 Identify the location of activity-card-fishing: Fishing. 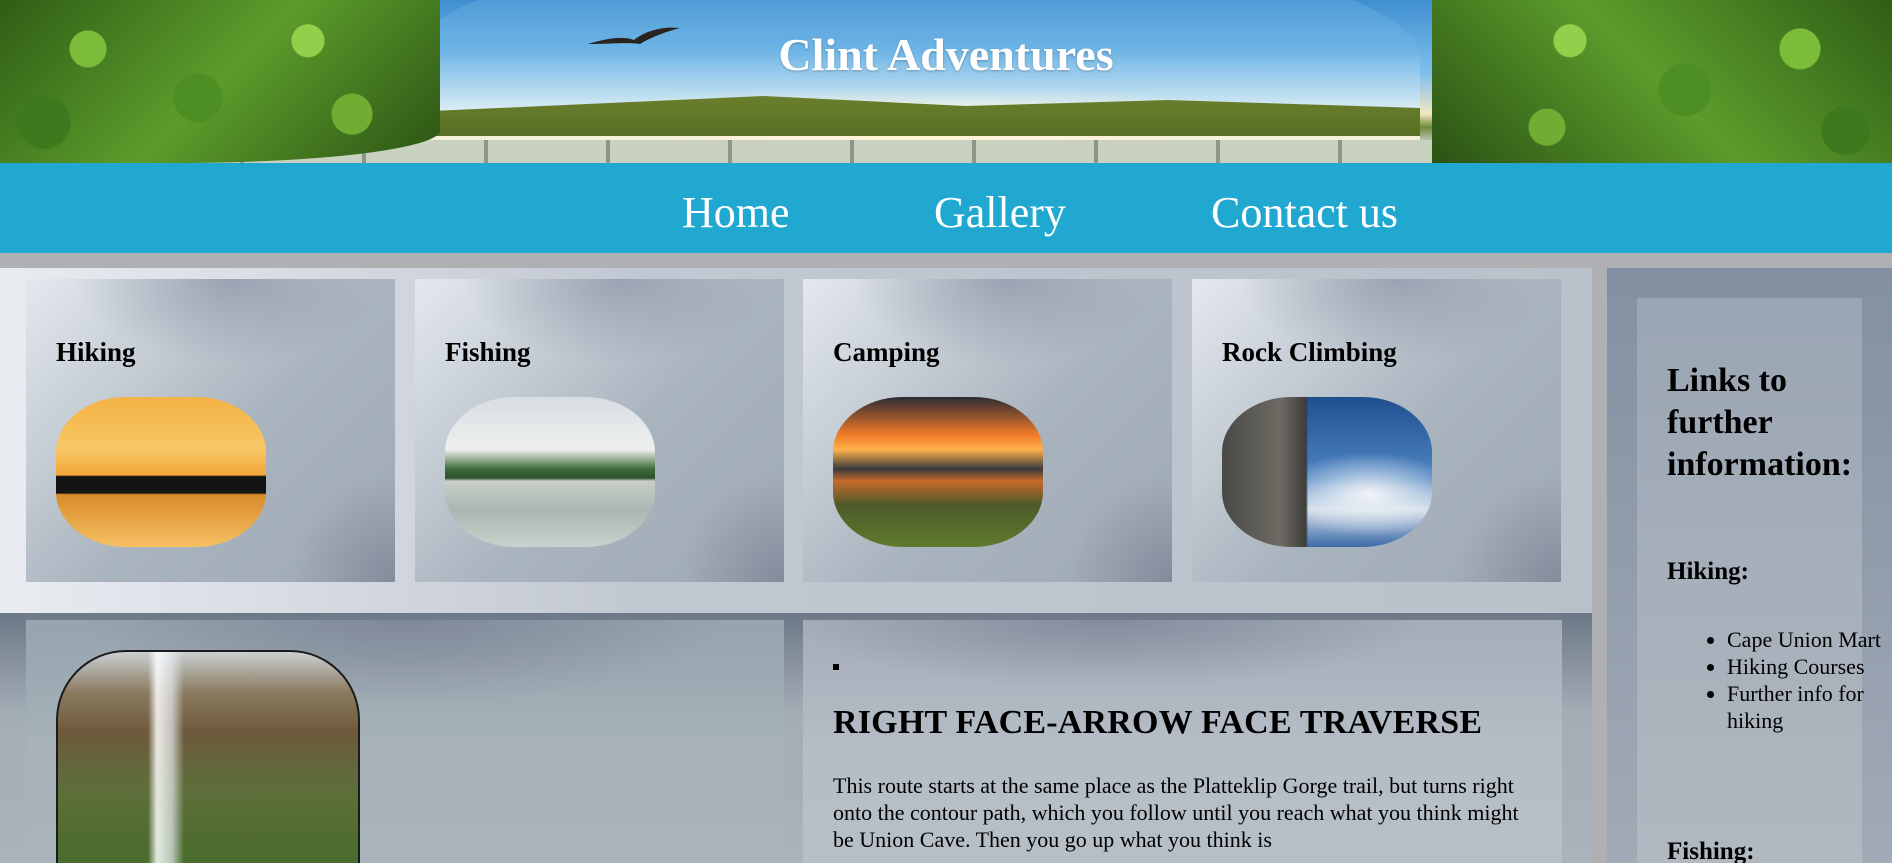
(599, 430).